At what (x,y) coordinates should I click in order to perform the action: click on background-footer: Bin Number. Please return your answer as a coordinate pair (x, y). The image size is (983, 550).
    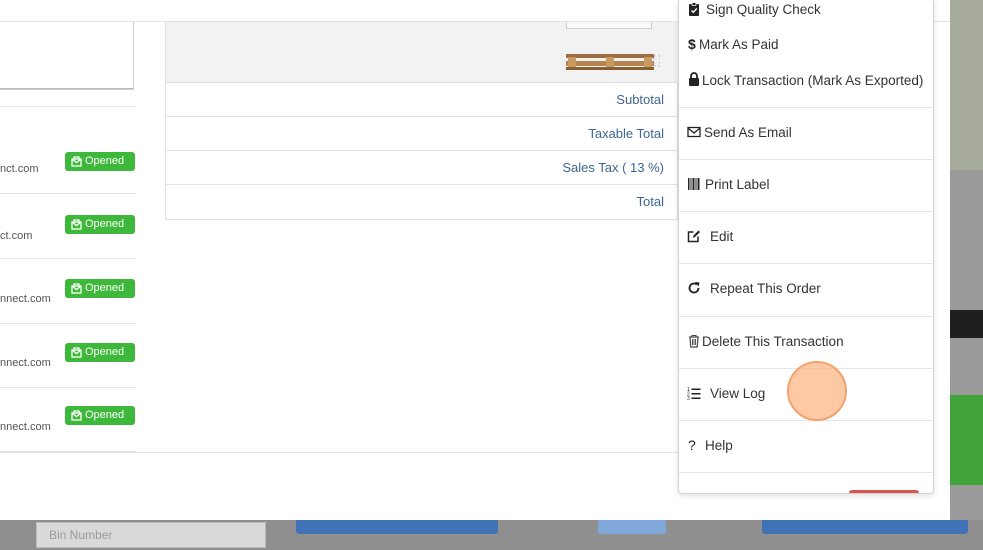
    Looking at the image, I should click on (491, 535).